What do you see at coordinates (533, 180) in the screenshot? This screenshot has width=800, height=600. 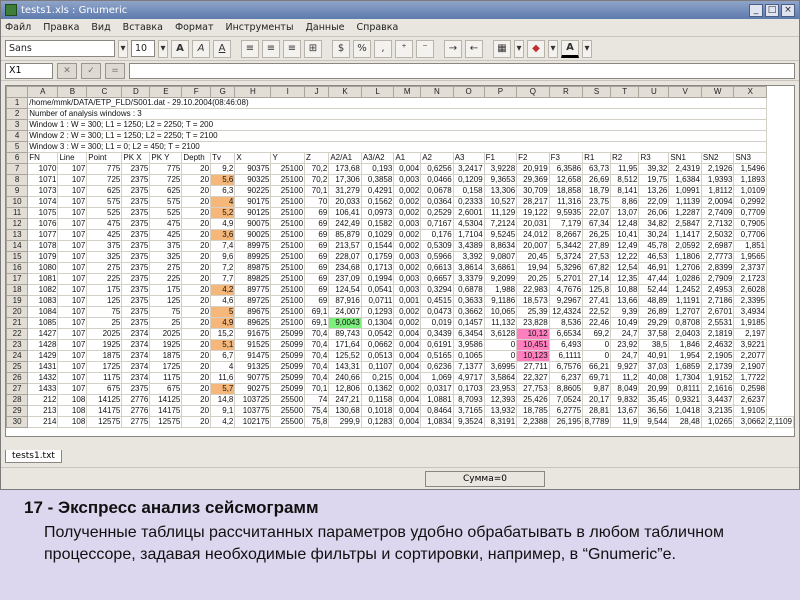 I see `cell: 29,369` at bounding box center [533, 180].